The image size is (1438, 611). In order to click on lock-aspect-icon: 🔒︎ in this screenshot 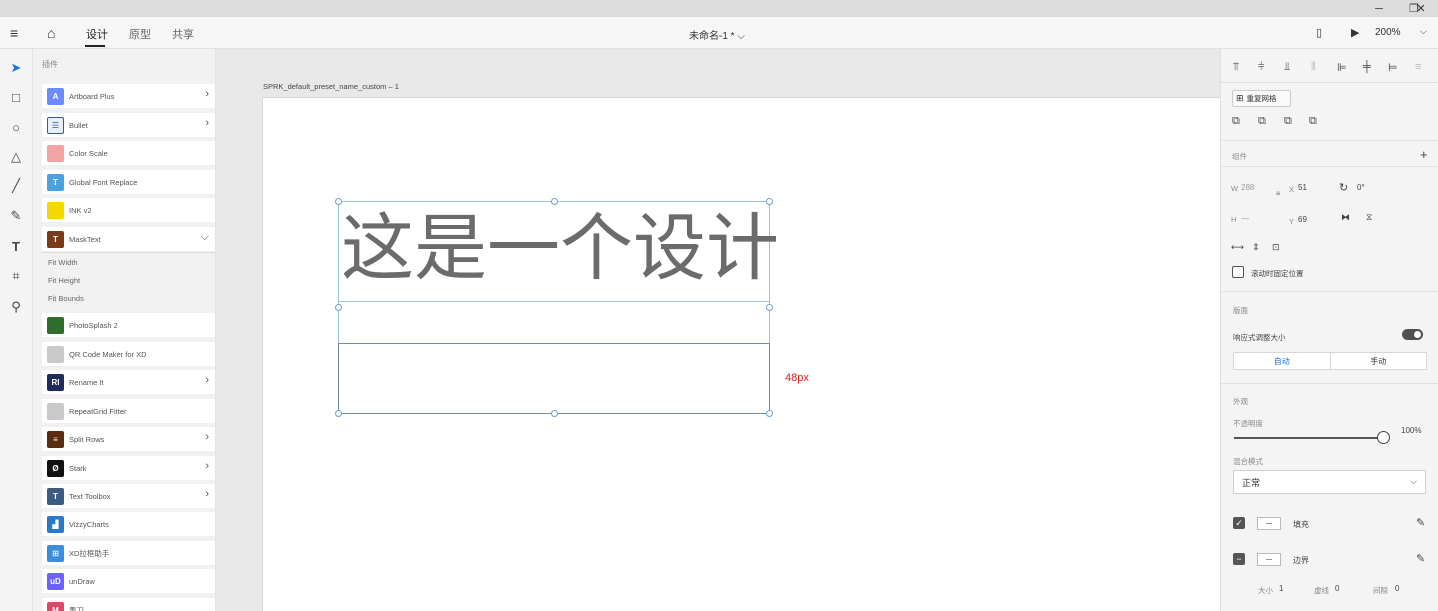, I will do `click(1278, 193)`.